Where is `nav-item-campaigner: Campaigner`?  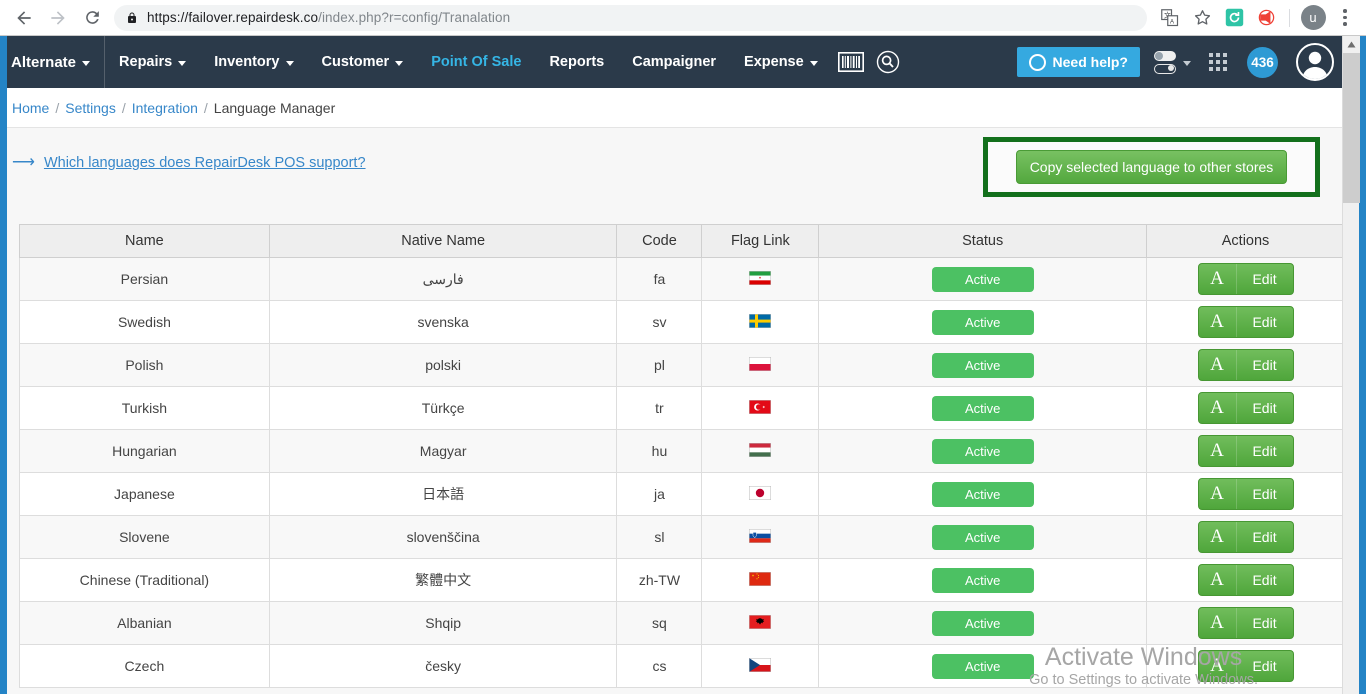 nav-item-campaigner: Campaigner is located at coordinates (674, 62).